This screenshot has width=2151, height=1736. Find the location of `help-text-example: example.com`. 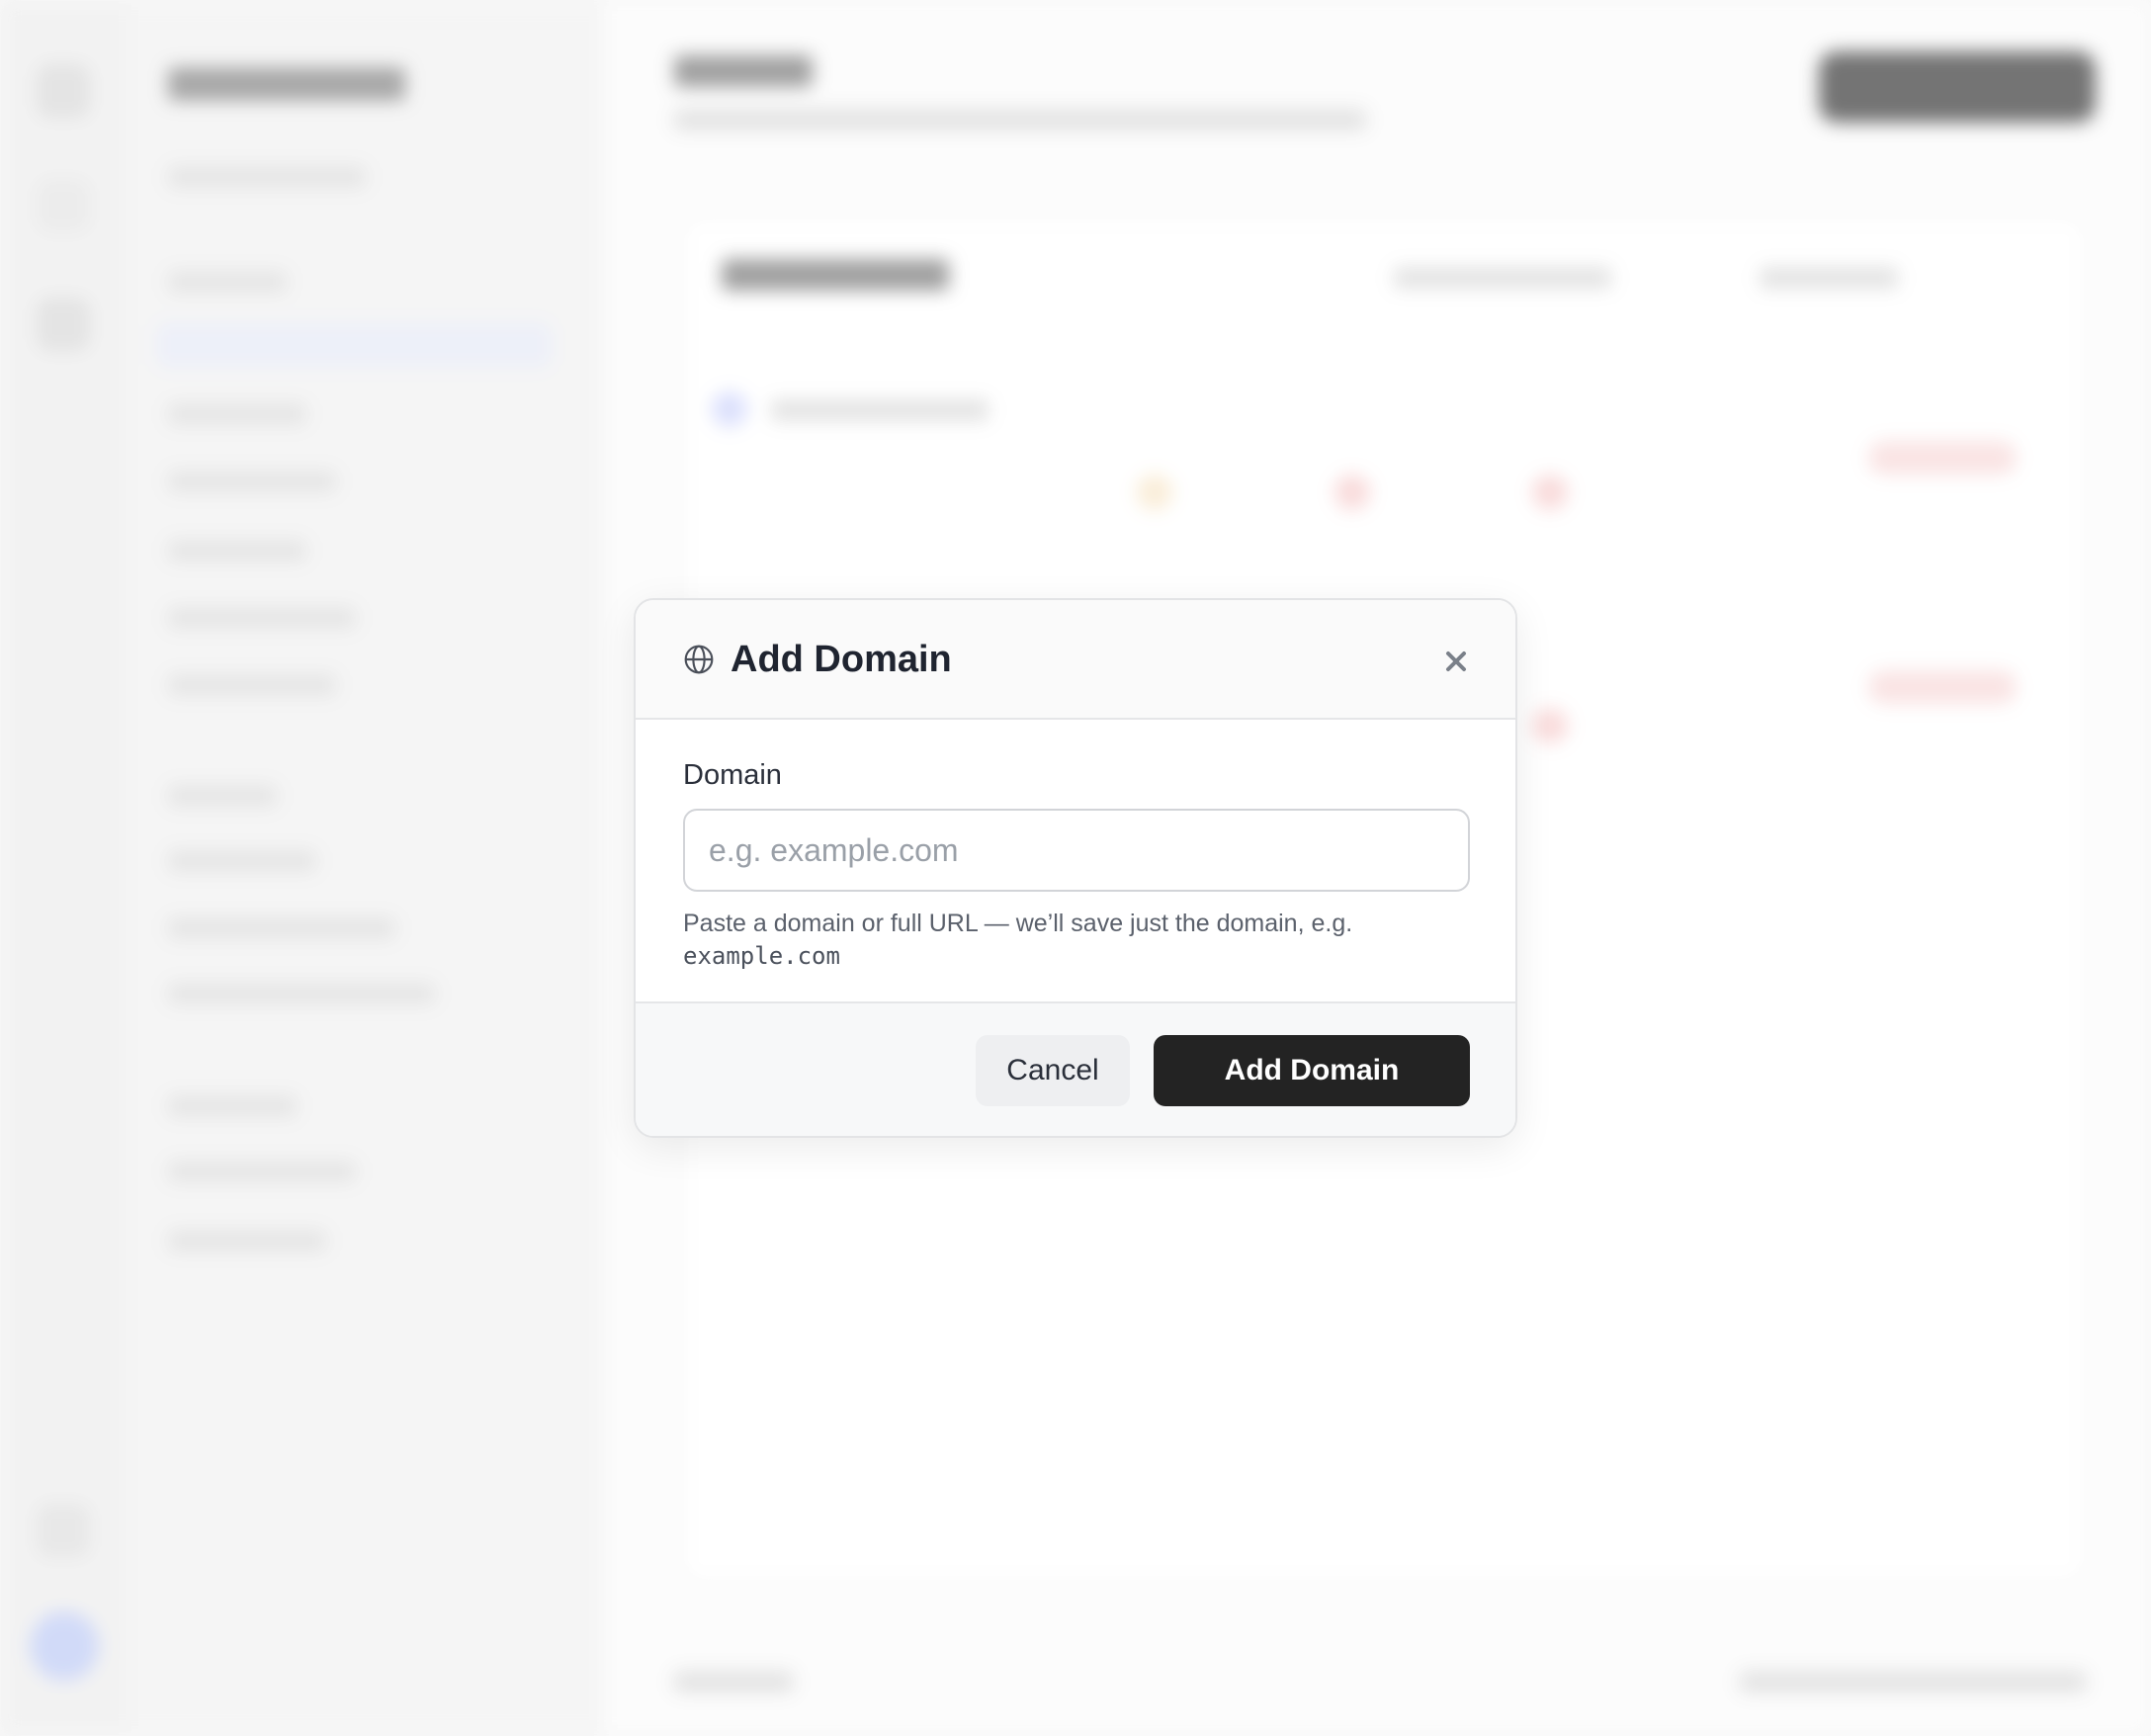

help-text-example: example.com is located at coordinates (761, 956).